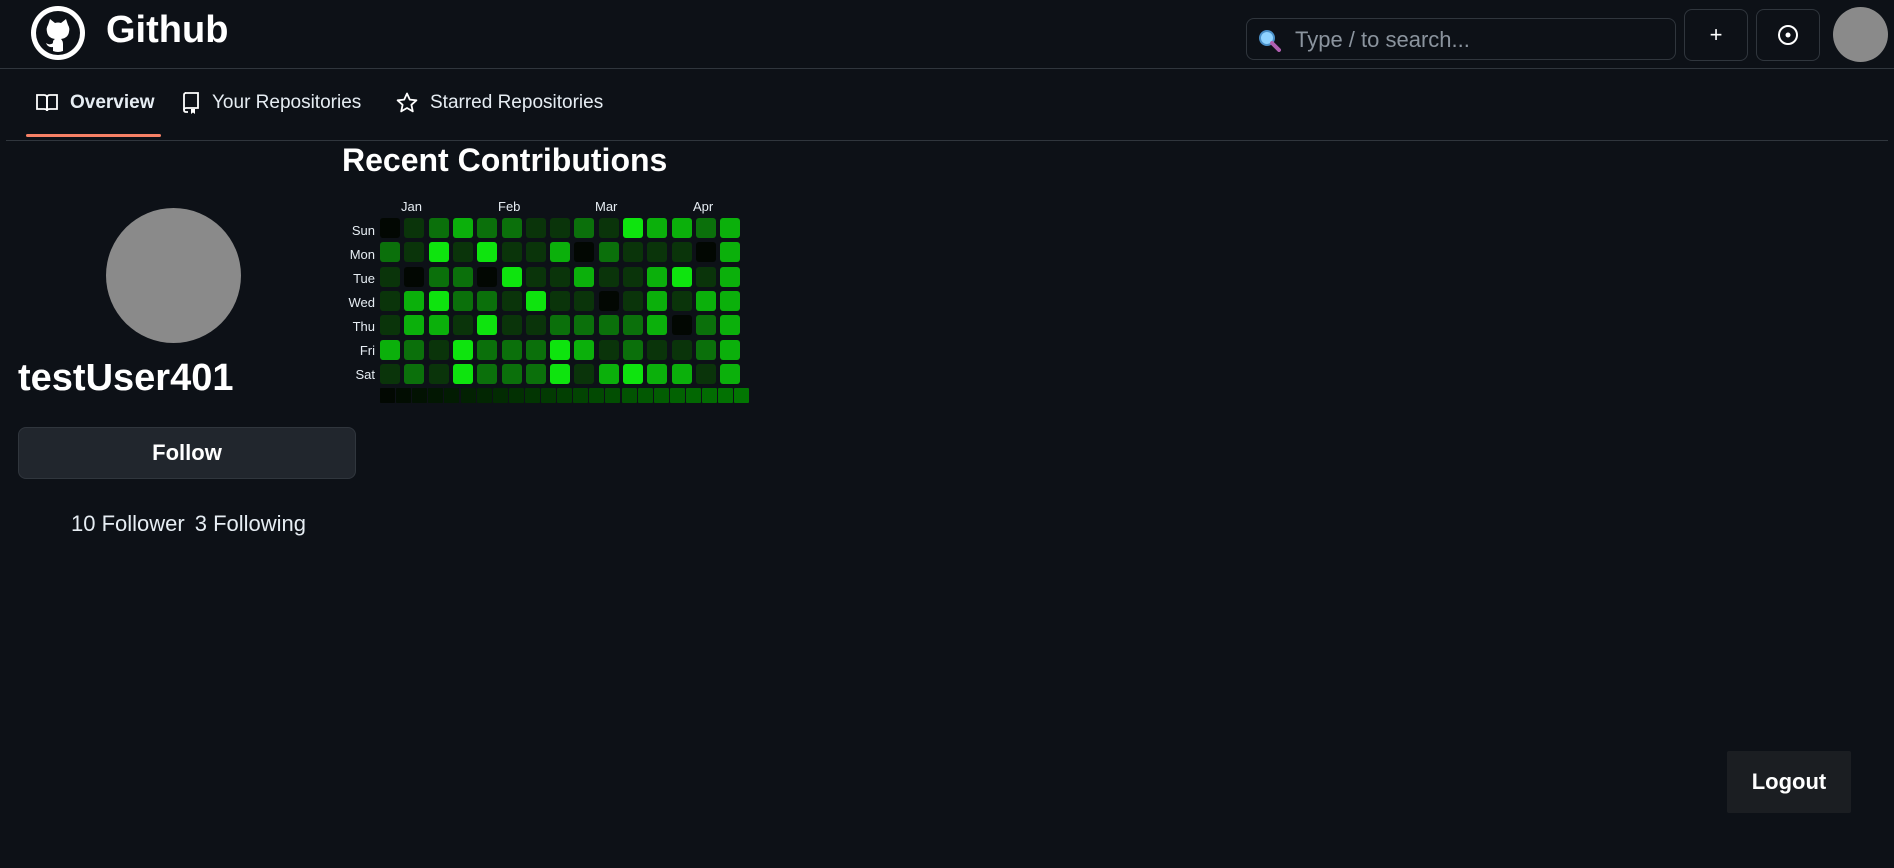  I want to click on create-new-button: +, so click(1716, 35).